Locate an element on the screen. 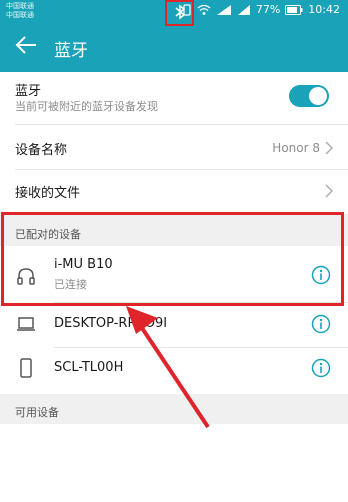 The width and height of the screenshot is (348, 502). status-icons: 77% 10:42 is located at coordinates (261, 9).